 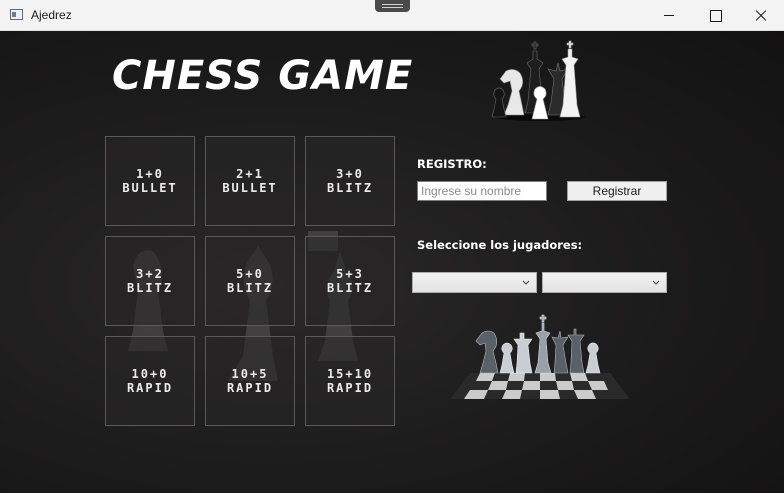 I want to click on tile-blitz-3-0: 3+0 BLITZ, so click(x=350, y=181).